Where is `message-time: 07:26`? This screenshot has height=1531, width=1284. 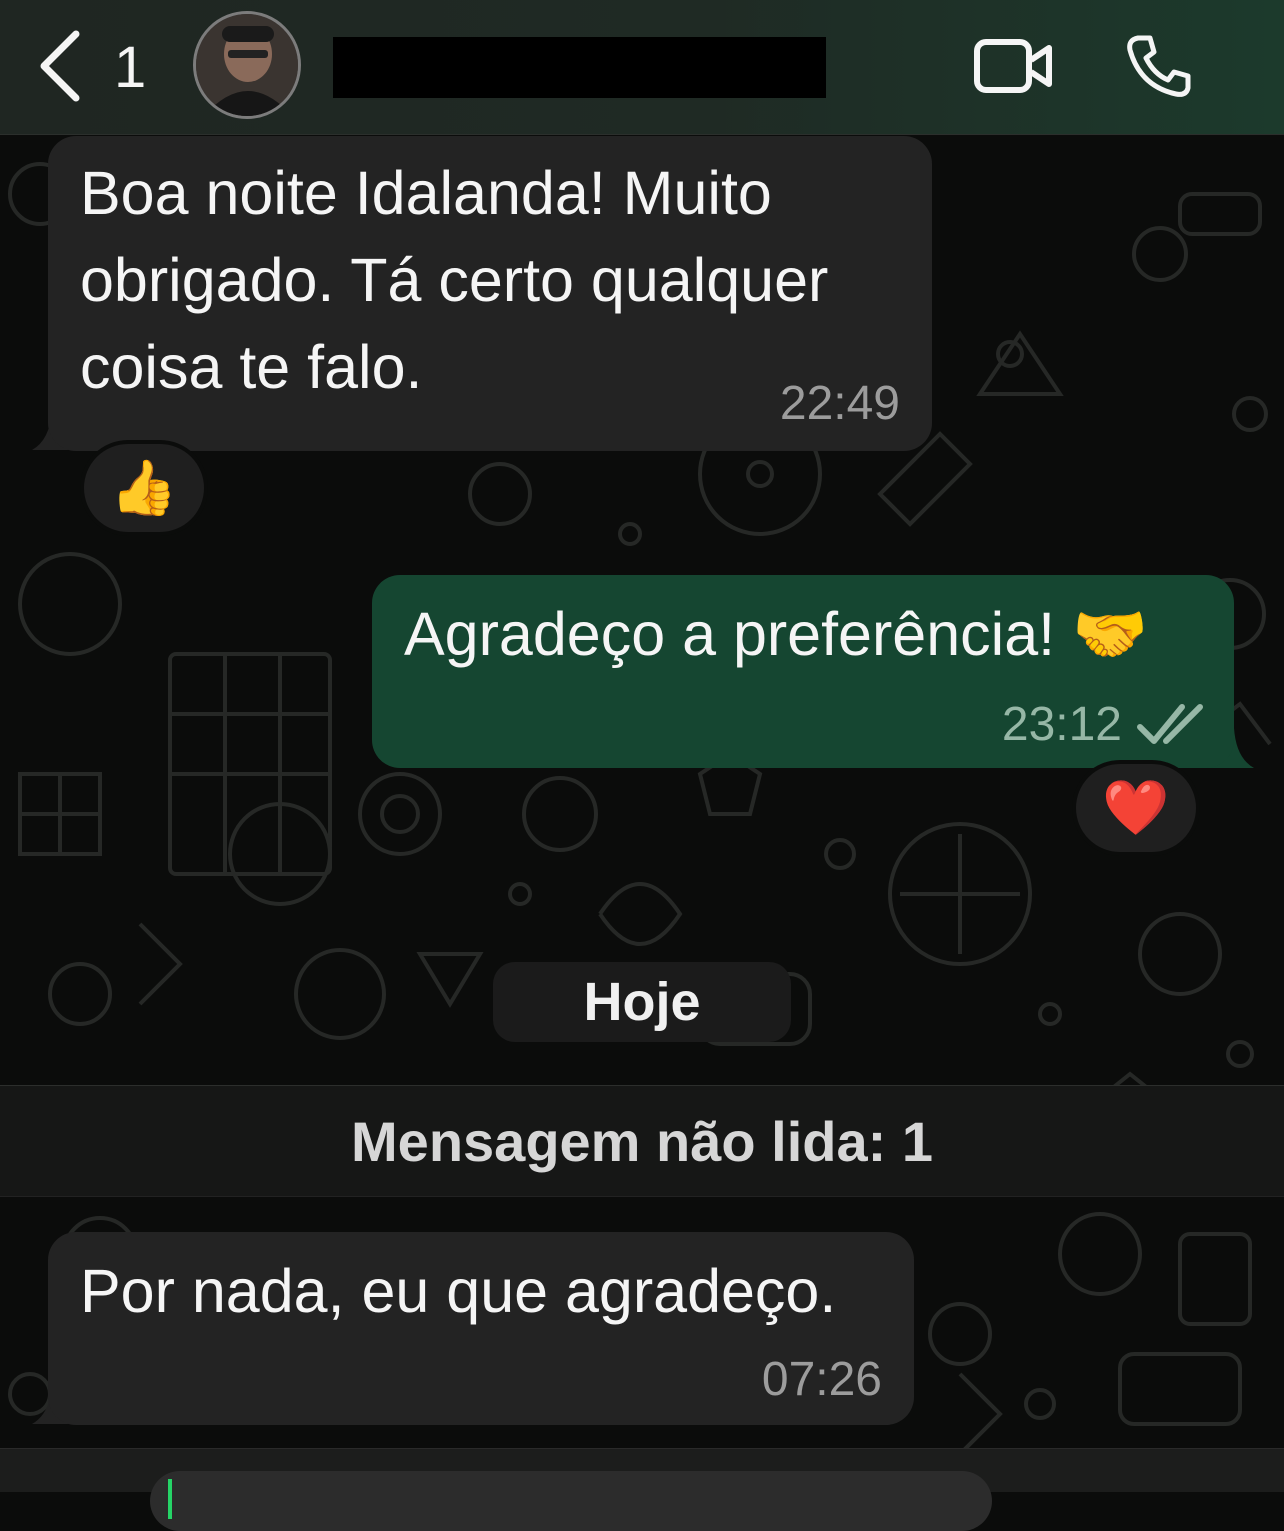 message-time: 07:26 is located at coordinates (821, 1379).